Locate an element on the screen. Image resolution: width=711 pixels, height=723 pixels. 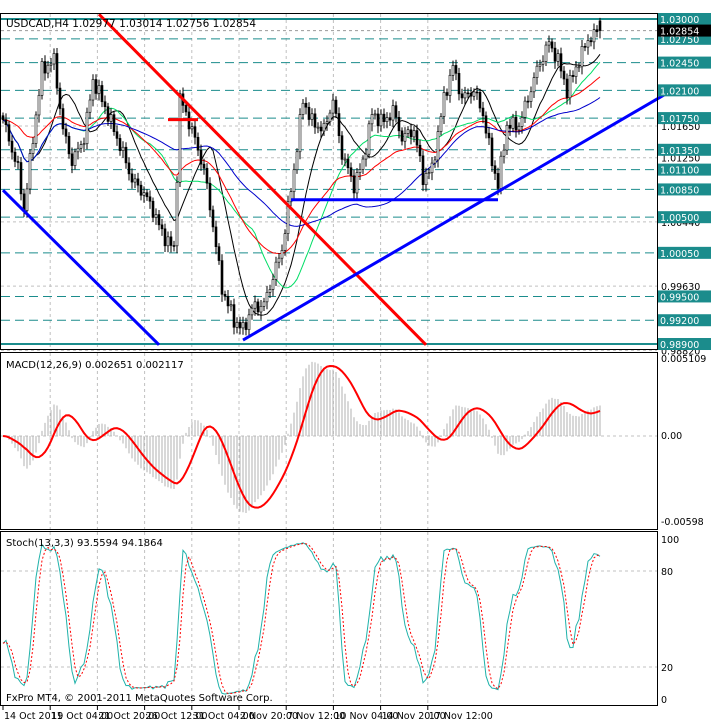
stoch-axis-label: 100 is located at coordinates (670, 540).